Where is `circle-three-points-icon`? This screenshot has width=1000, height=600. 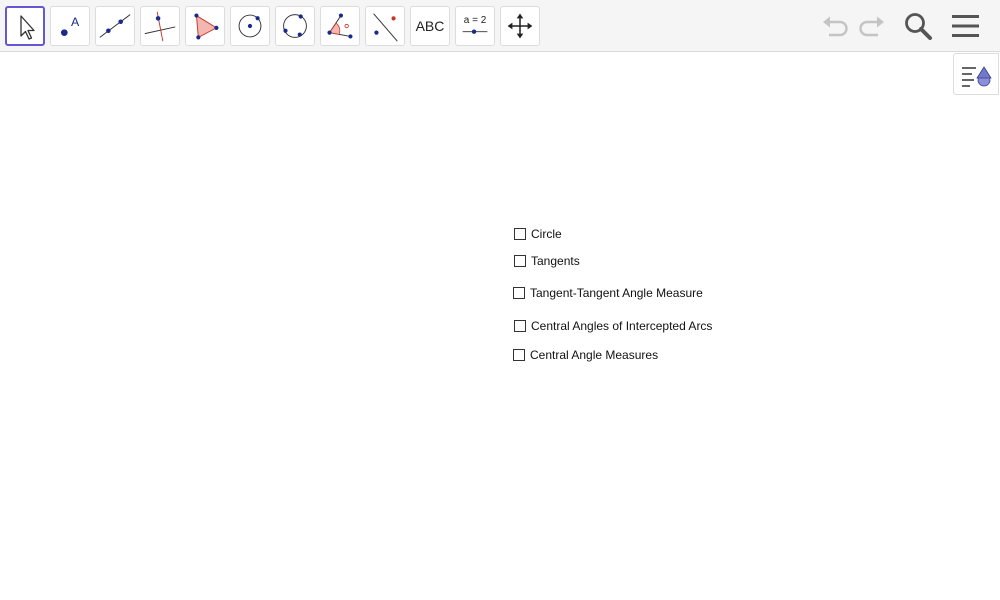
circle-three-points-icon is located at coordinates (295, 26).